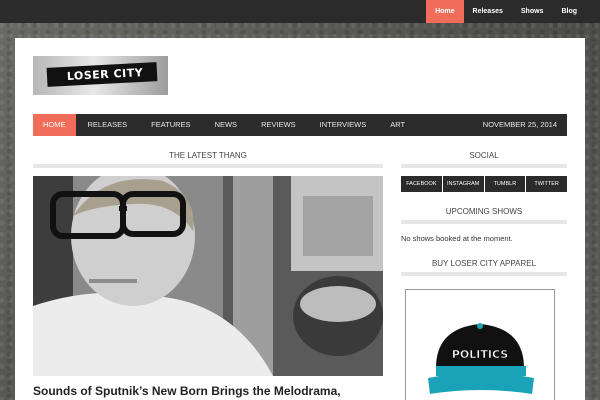 Image resolution: width=600 pixels, height=400 pixels. Describe the element at coordinates (488, 11) in the screenshot. I see `top-nav-releases: Releases` at that location.